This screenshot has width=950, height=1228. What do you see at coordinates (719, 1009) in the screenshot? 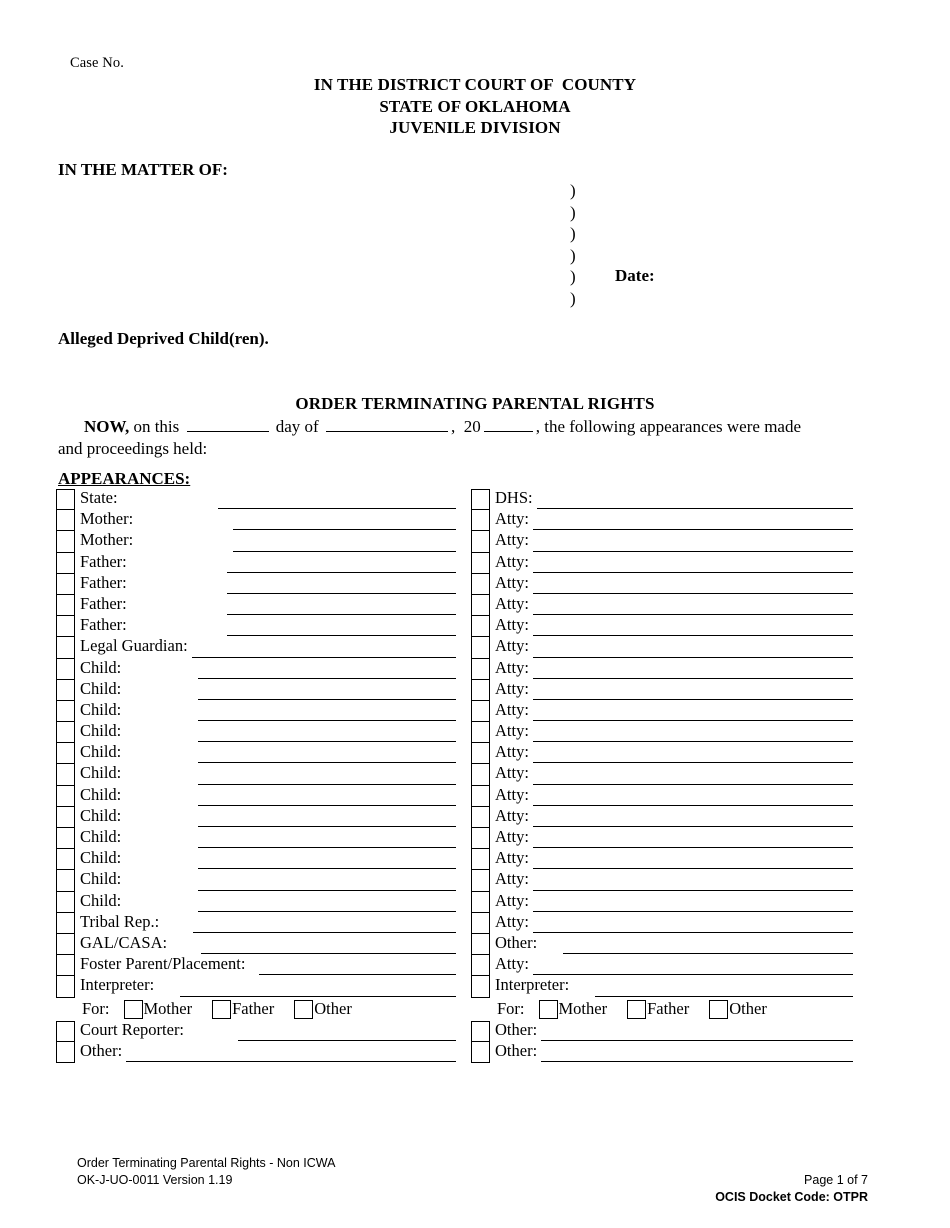
I see `for-checkbox-right-other` at bounding box center [719, 1009].